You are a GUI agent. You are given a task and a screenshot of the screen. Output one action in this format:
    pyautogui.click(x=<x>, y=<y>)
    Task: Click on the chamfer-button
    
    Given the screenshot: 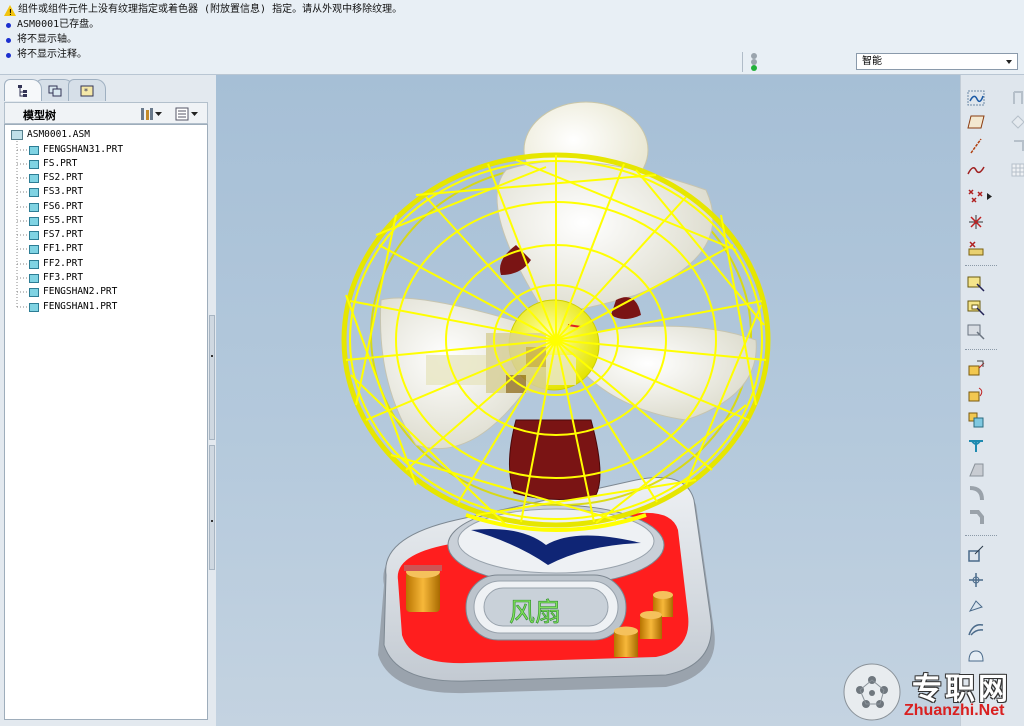 What is the action you would take?
    pyautogui.click(x=976, y=518)
    